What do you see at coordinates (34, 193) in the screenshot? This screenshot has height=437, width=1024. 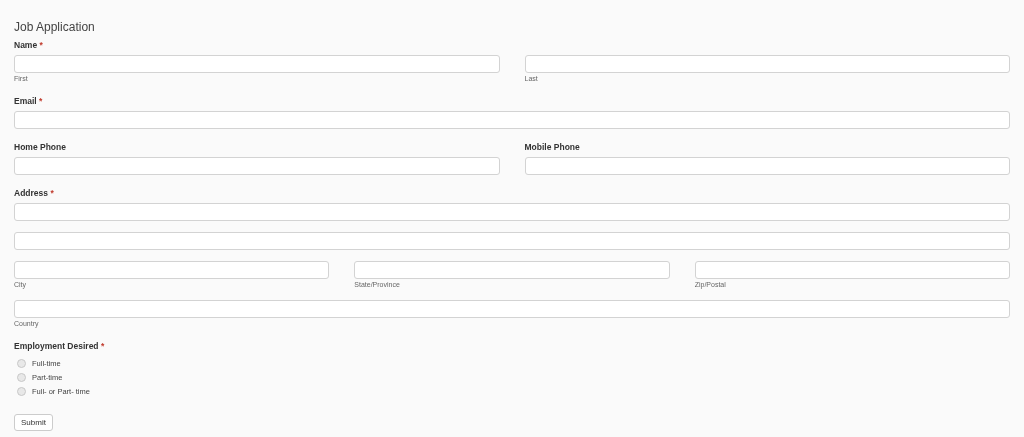 I see `field-label: Address *` at bounding box center [34, 193].